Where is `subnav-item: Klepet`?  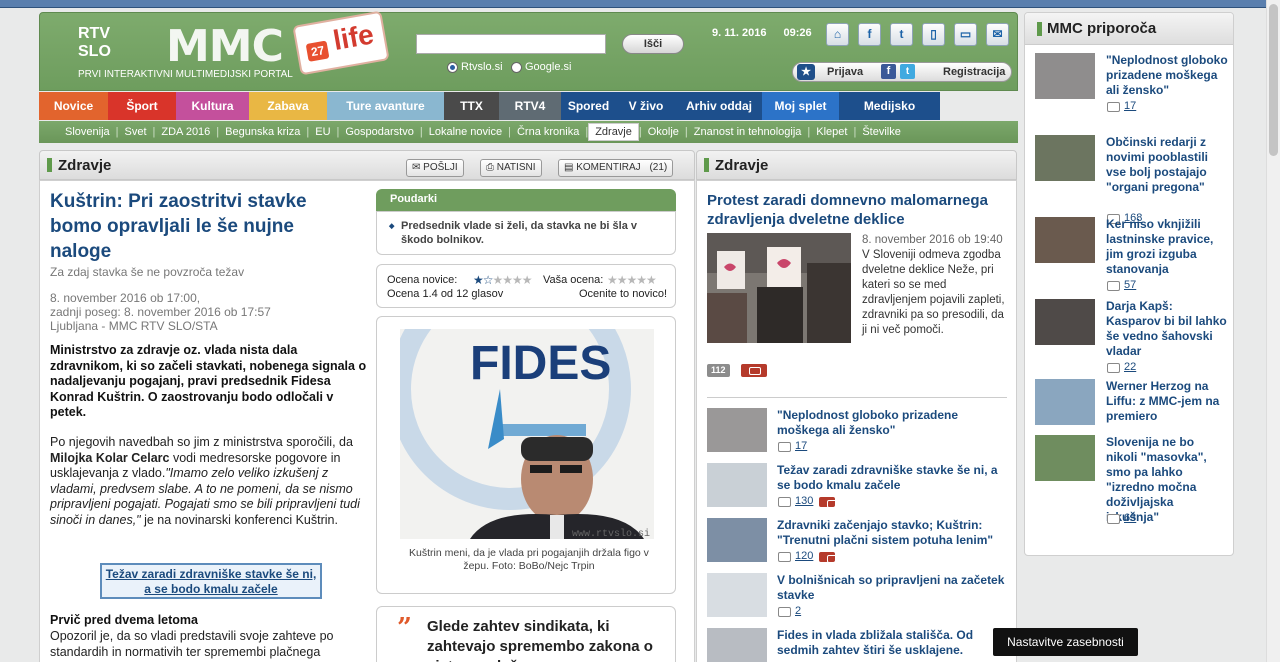 subnav-item: Klepet is located at coordinates (831, 132).